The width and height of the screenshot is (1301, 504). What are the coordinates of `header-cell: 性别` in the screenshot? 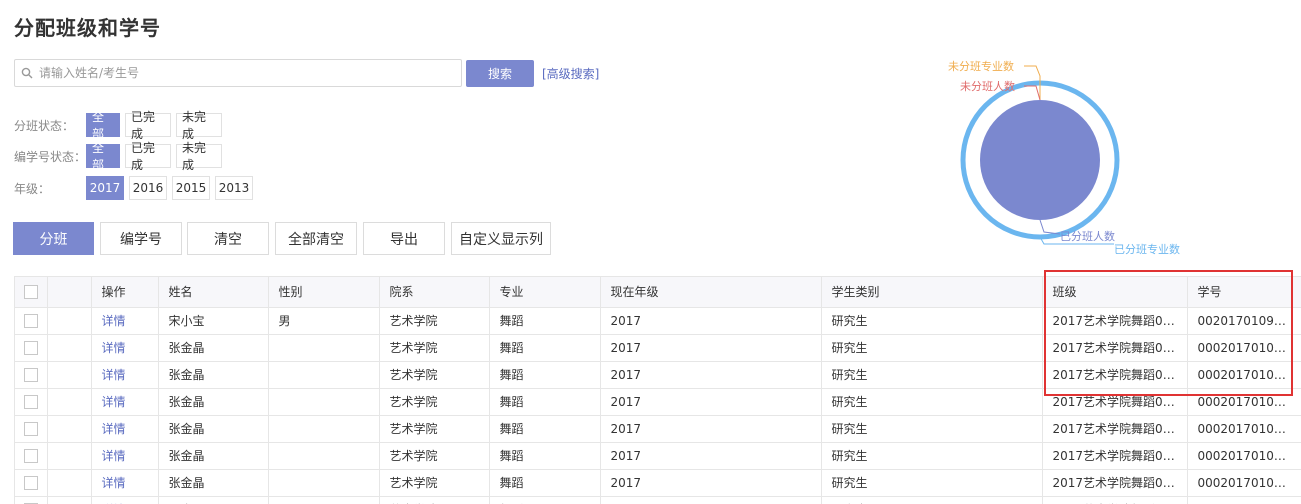 It's located at (324, 292).